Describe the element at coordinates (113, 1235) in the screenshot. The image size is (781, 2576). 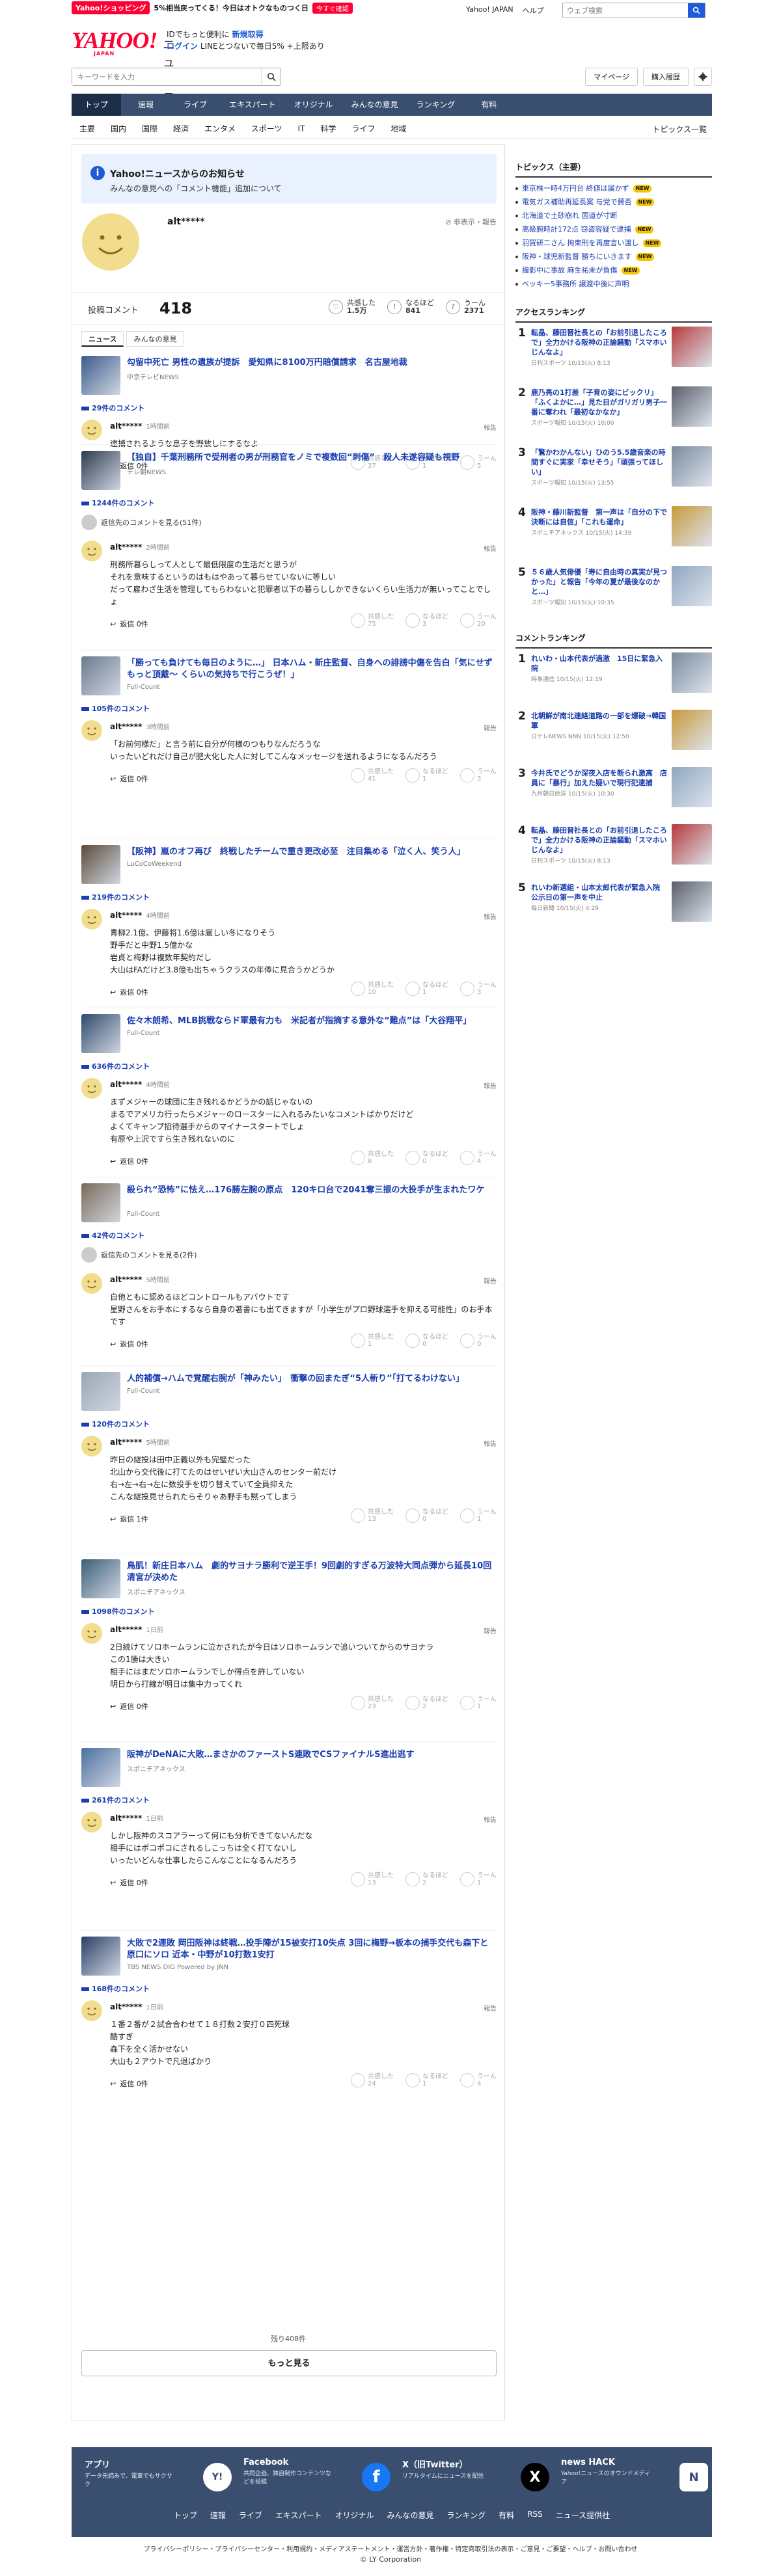
I see `comment-count-link: 42件のコメント` at that location.